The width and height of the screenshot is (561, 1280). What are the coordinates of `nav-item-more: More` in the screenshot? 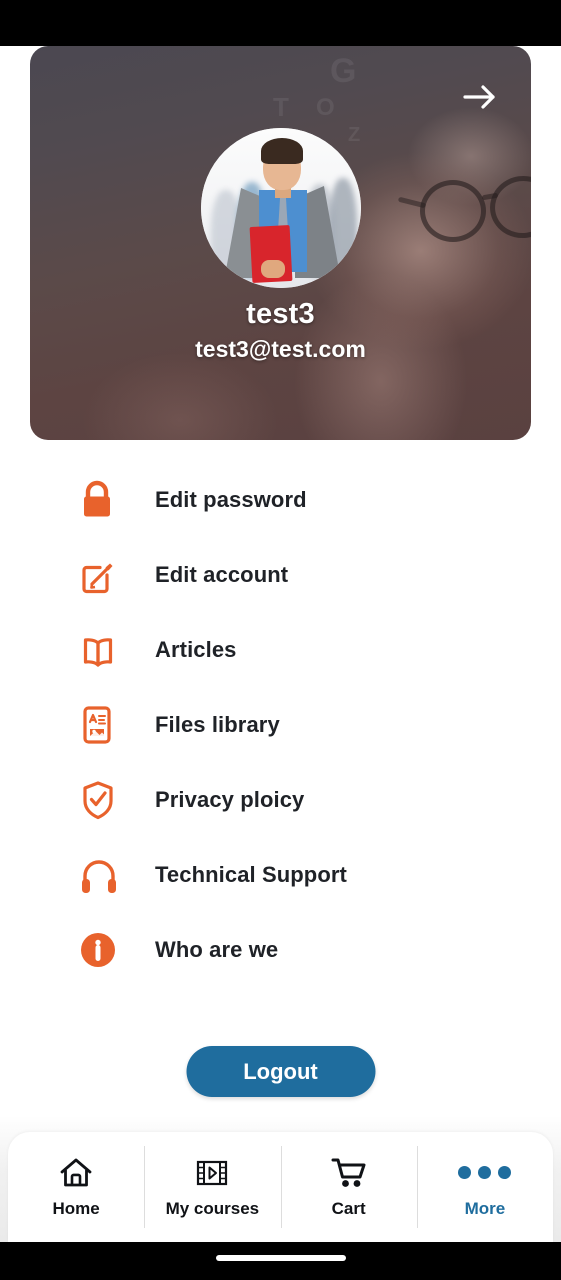 It's located at (484, 1187).